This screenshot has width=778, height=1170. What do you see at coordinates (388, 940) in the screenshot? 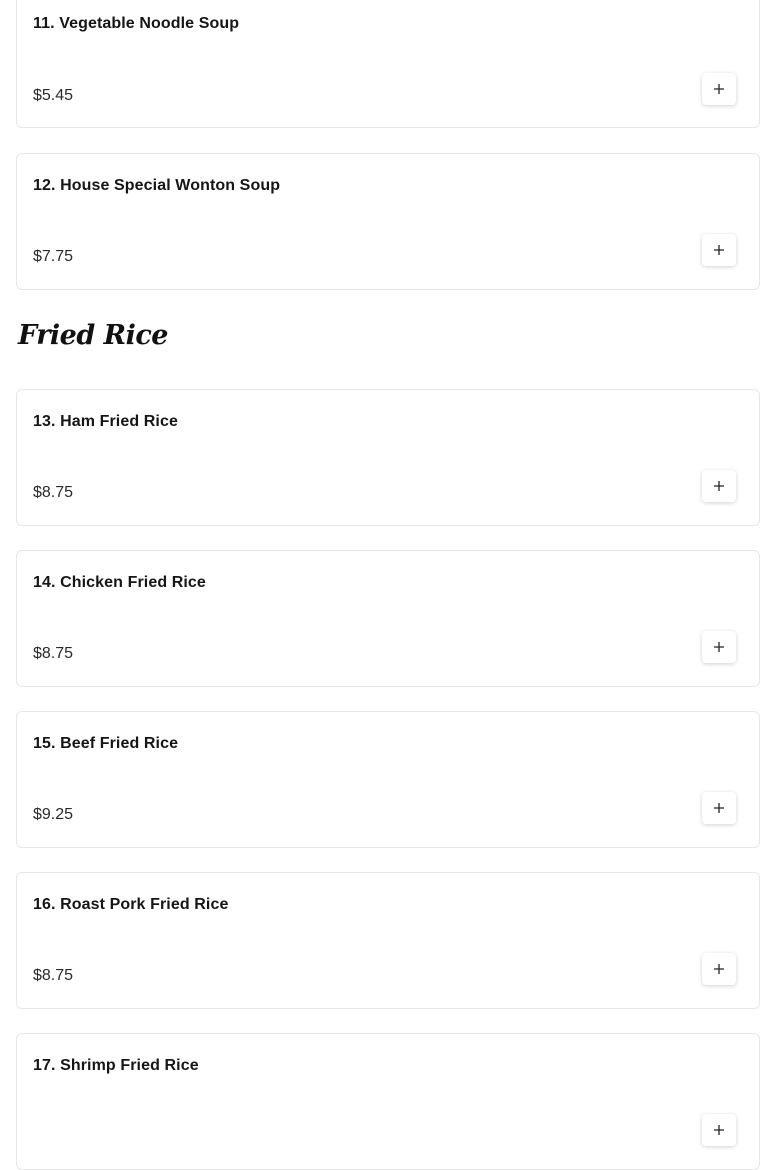
I see `menu-item-card: 16. Roast Pork Fried Rice $8.75` at bounding box center [388, 940].